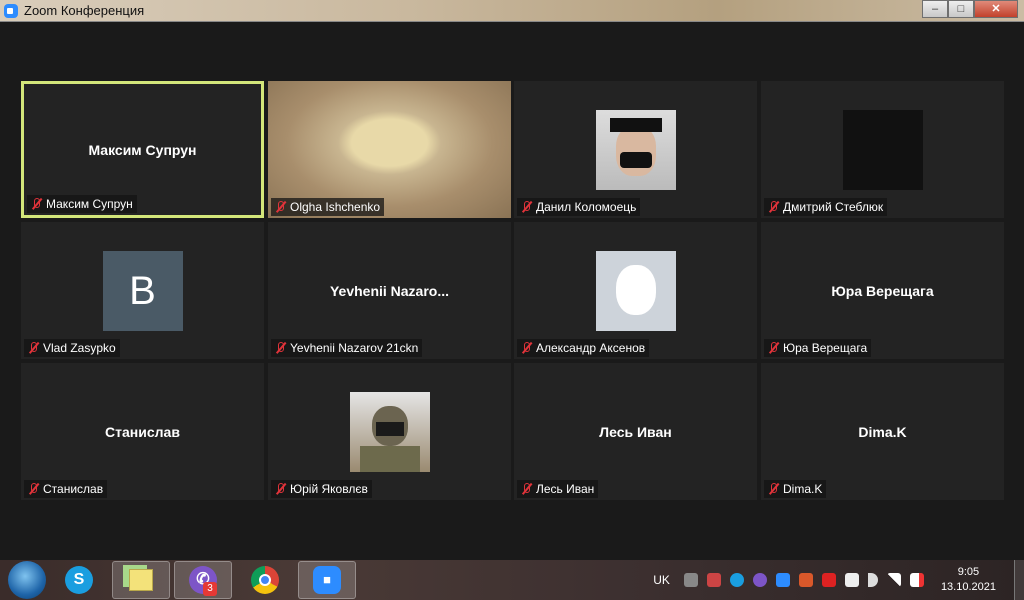 The image size is (1024, 600). What do you see at coordinates (591, 348) in the screenshot?
I see `participant-name: Александр Аксенов` at bounding box center [591, 348].